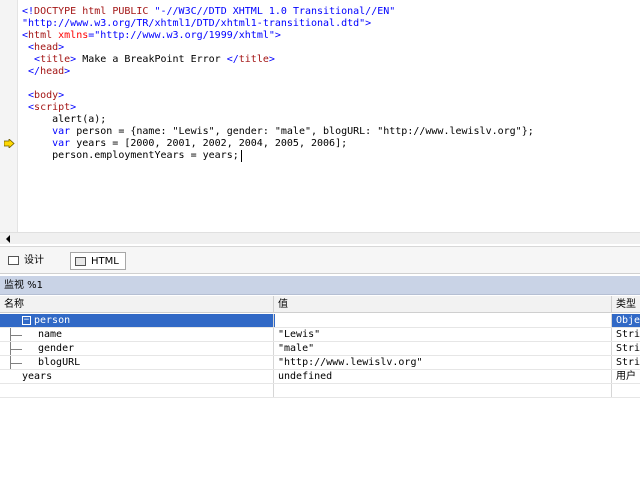  What do you see at coordinates (443, 376) in the screenshot?
I see `watch-row-value: undefined` at bounding box center [443, 376].